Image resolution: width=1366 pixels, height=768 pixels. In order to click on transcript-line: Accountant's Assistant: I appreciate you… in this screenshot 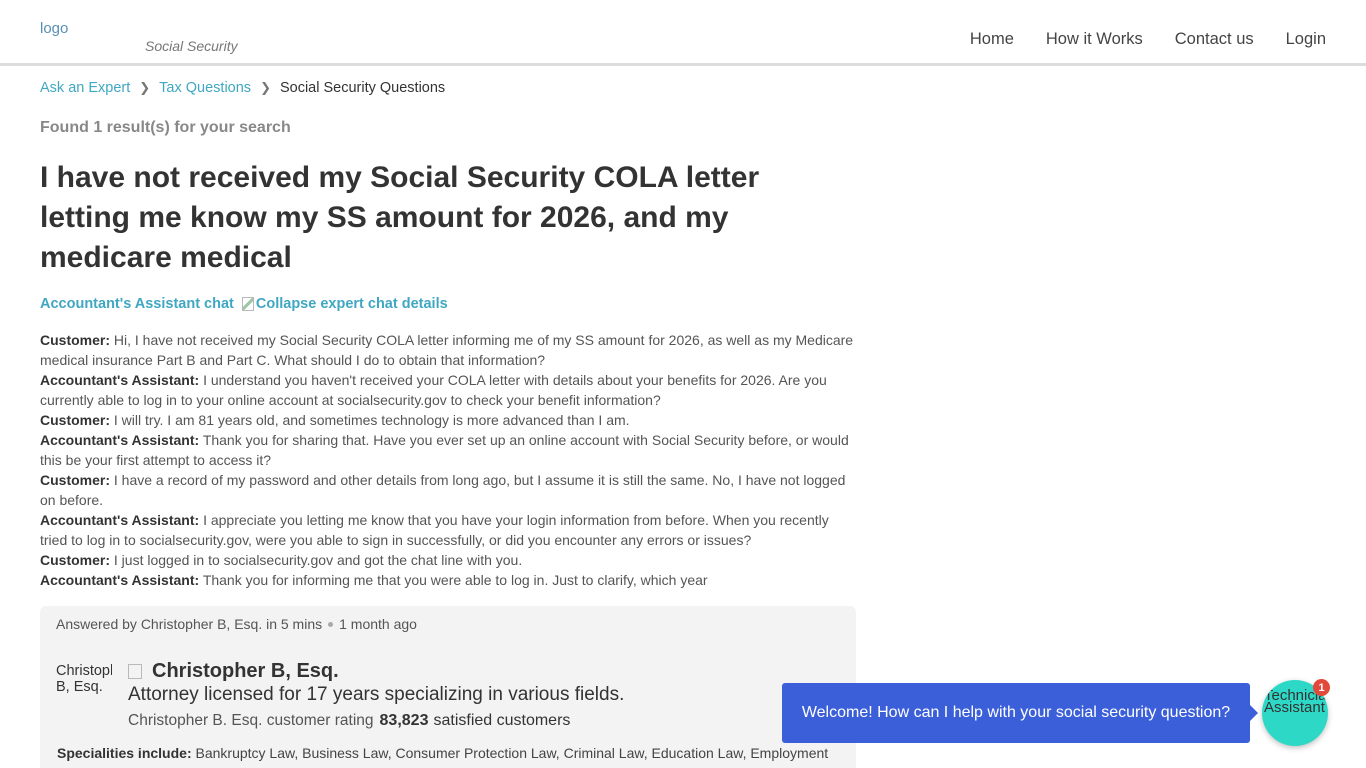, I will do `click(449, 530)`.